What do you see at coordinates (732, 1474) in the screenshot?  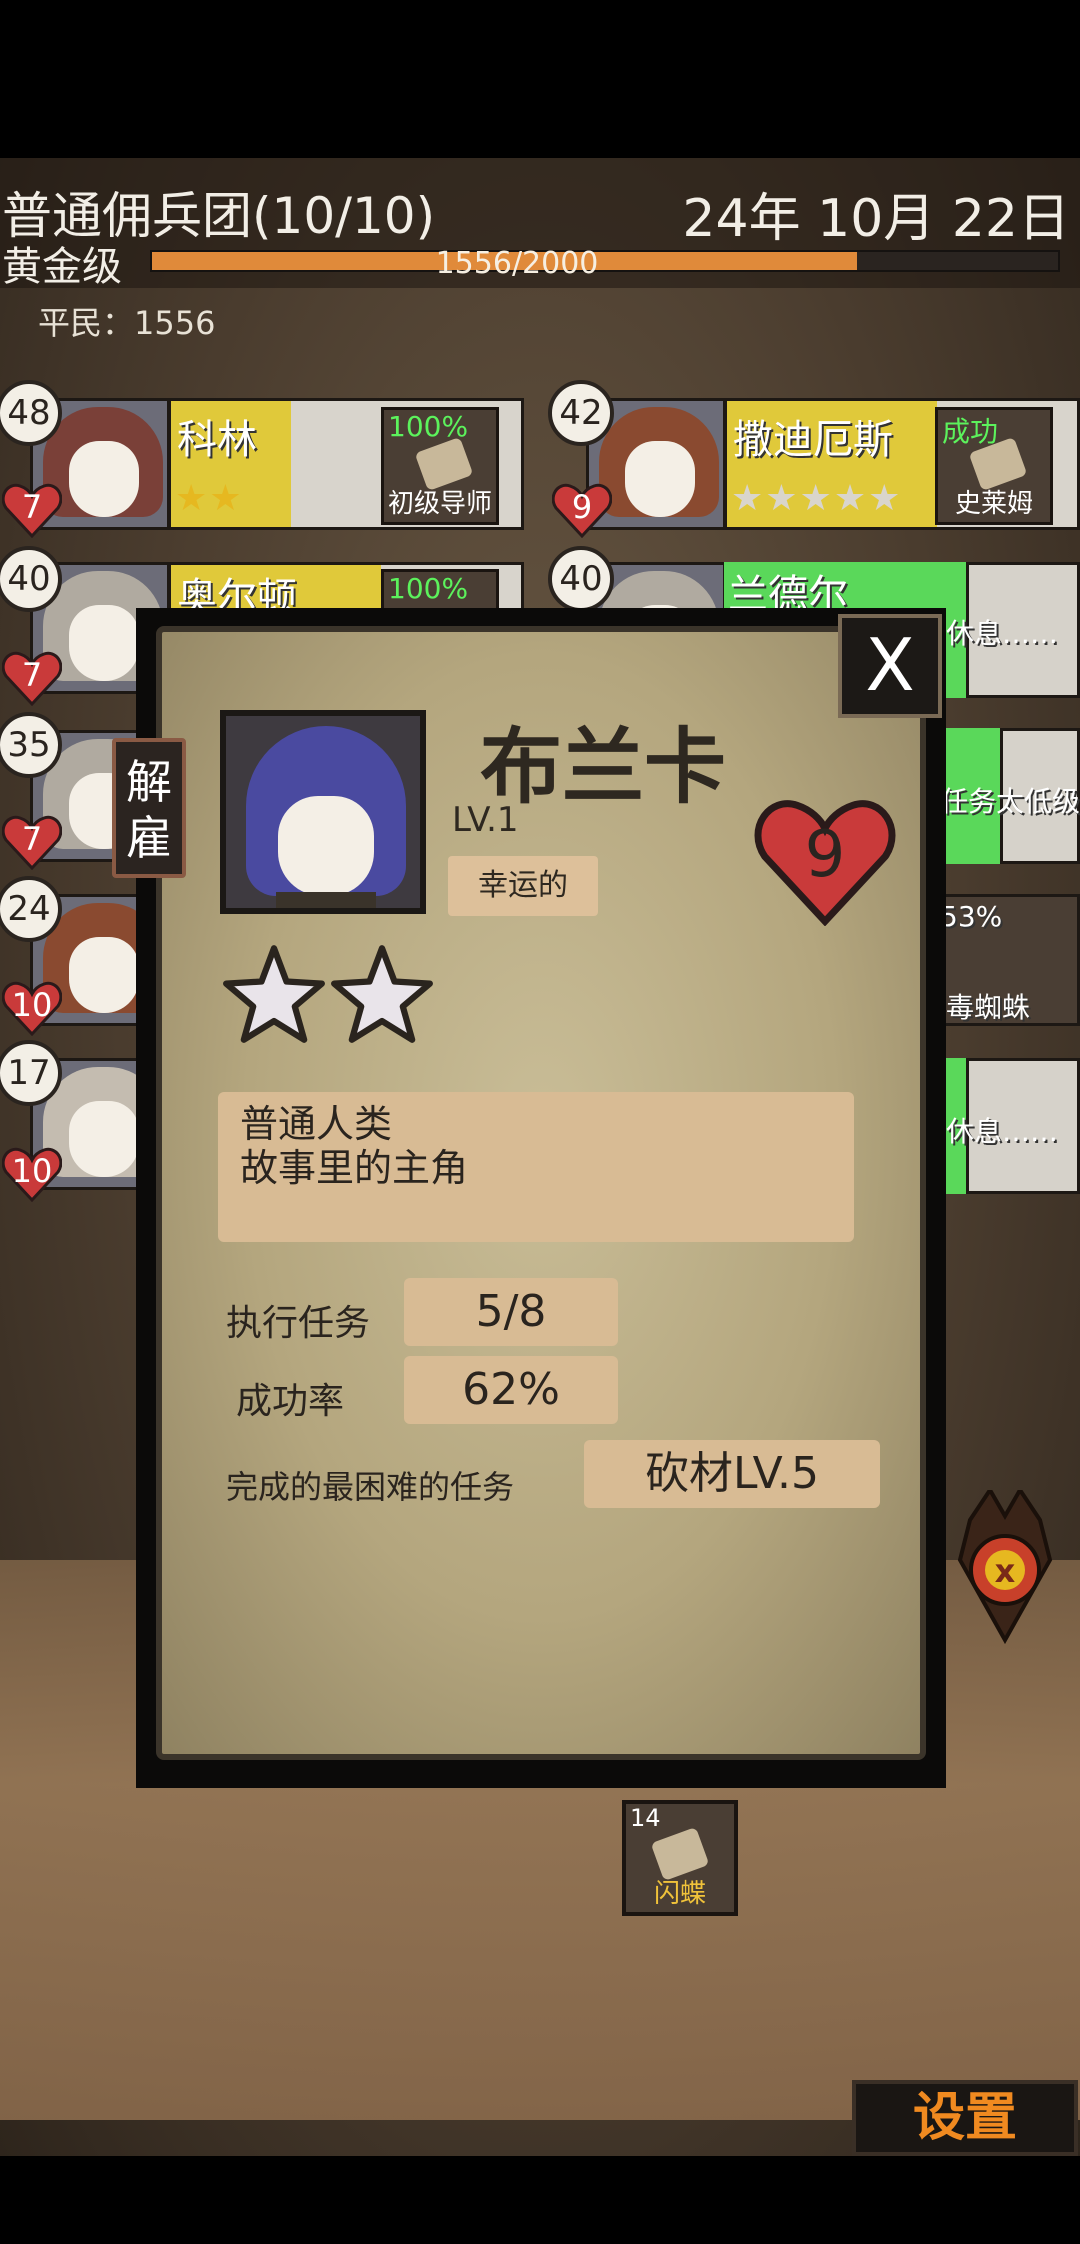 I see `hardest-task-value: 砍材LV.5` at bounding box center [732, 1474].